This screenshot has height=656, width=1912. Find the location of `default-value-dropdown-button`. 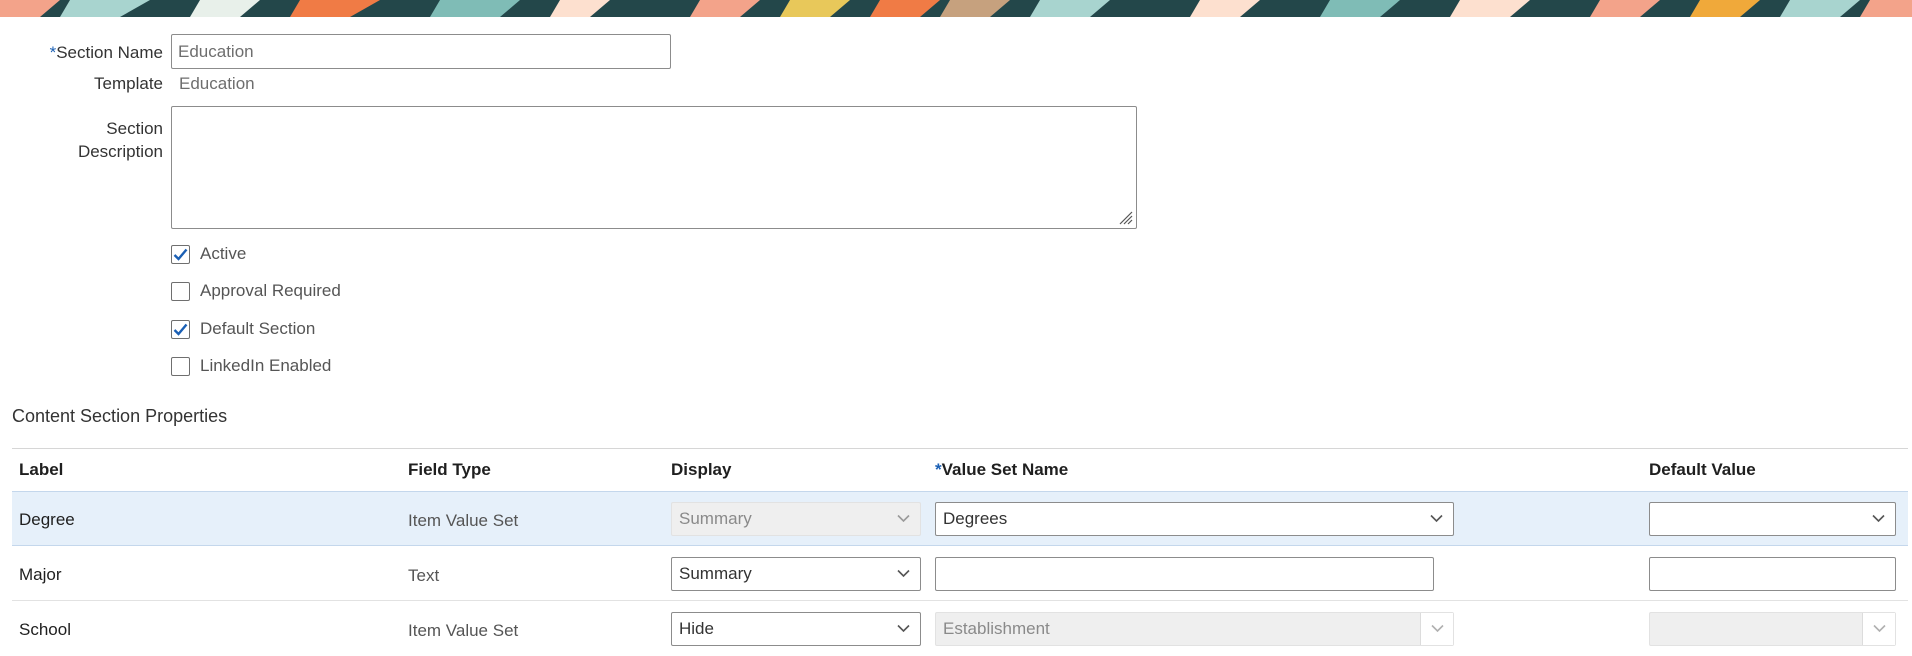

default-value-dropdown-button is located at coordinates (1878, 629).